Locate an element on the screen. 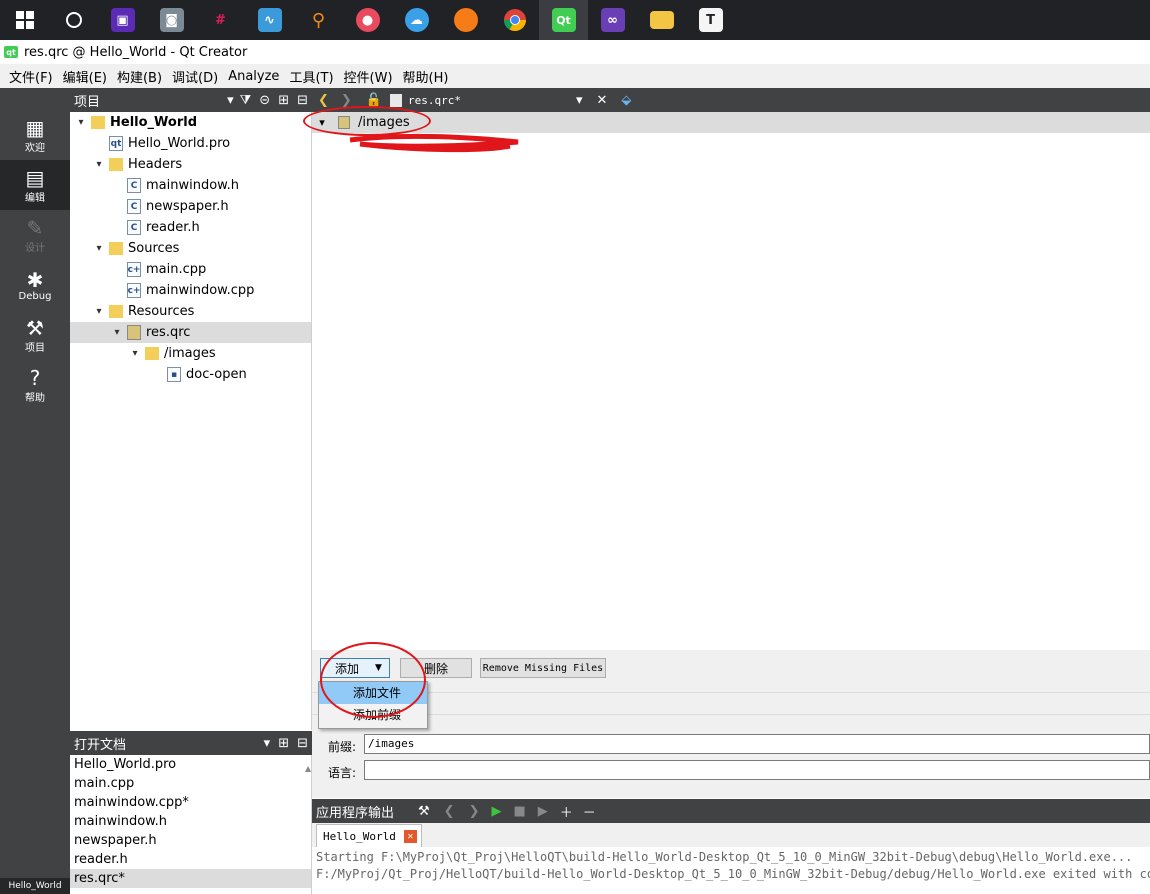 This screenshot has width=1150, height=894. firefox-icon is located at coordinates (465, 20).